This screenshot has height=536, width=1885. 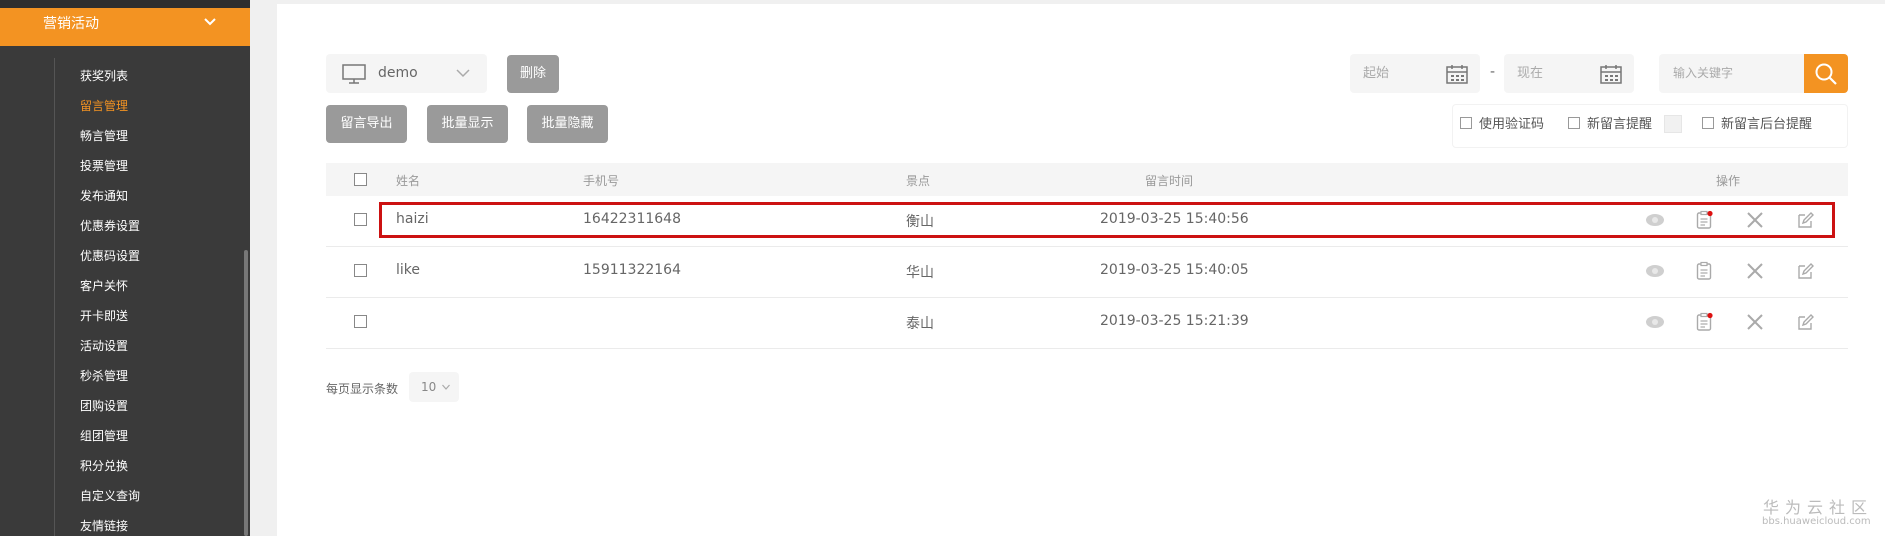 I want to click on start-date-input: 起始, so click(x=1415, y=73).